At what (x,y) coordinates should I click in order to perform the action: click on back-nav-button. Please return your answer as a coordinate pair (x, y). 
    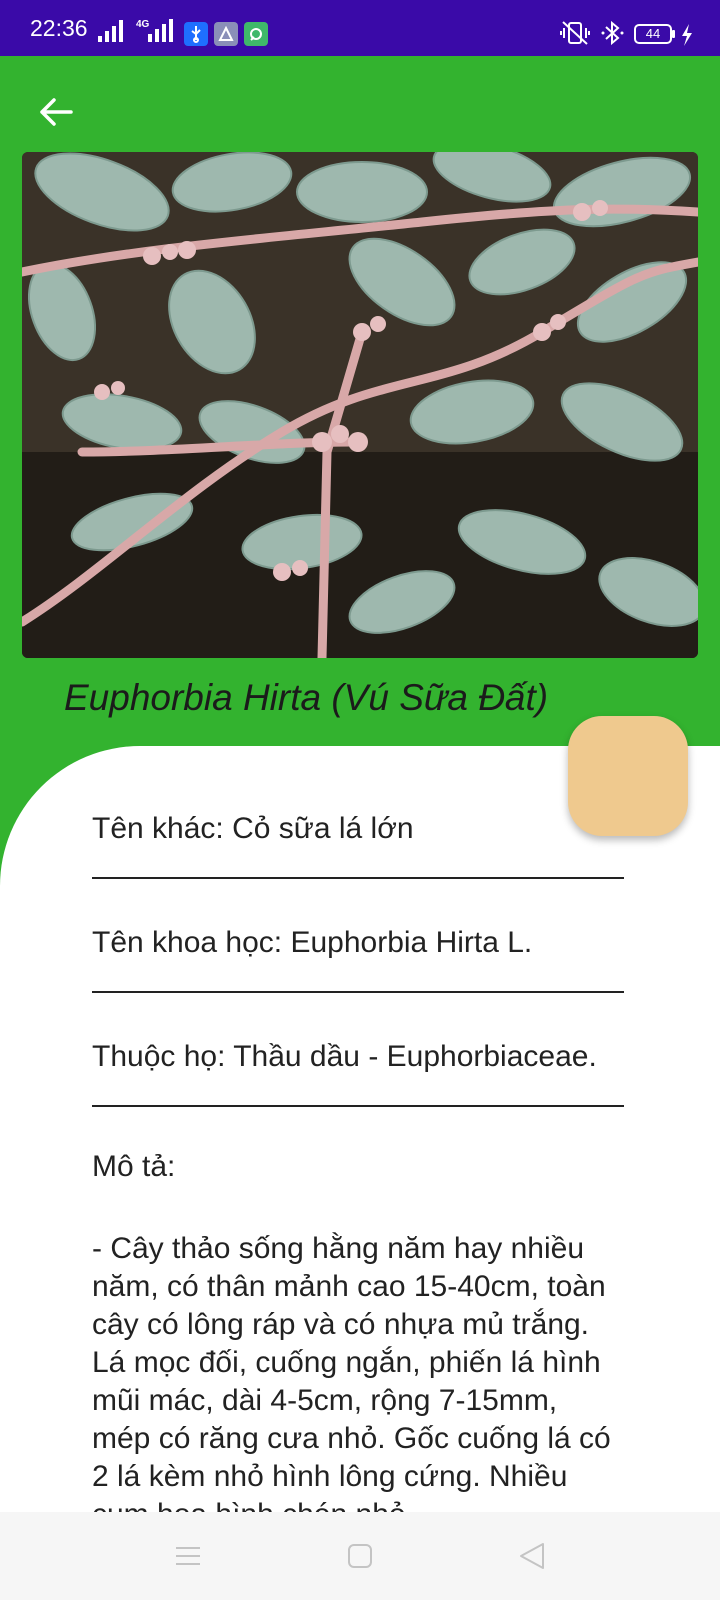
    Looking at the image, I should click on (532, 1556).